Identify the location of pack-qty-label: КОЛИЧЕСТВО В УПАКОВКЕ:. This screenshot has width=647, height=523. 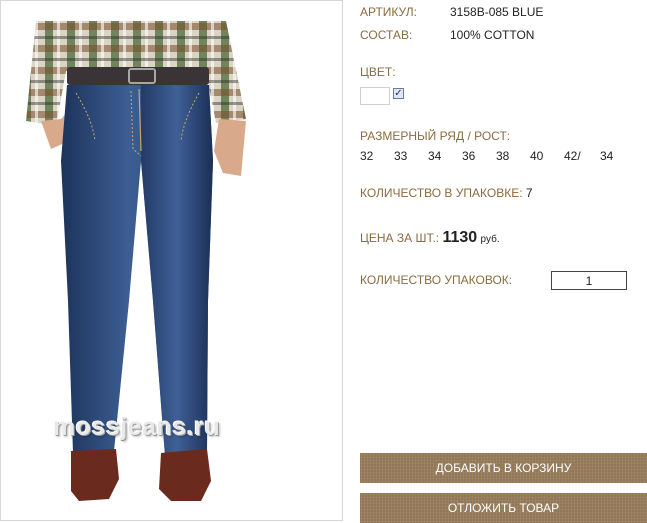
(441, 193).